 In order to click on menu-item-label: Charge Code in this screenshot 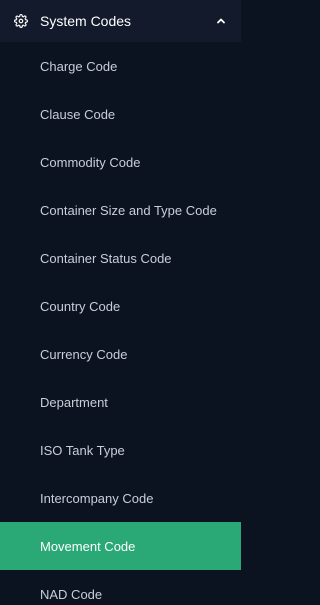, I will do `click(79, 66)`.